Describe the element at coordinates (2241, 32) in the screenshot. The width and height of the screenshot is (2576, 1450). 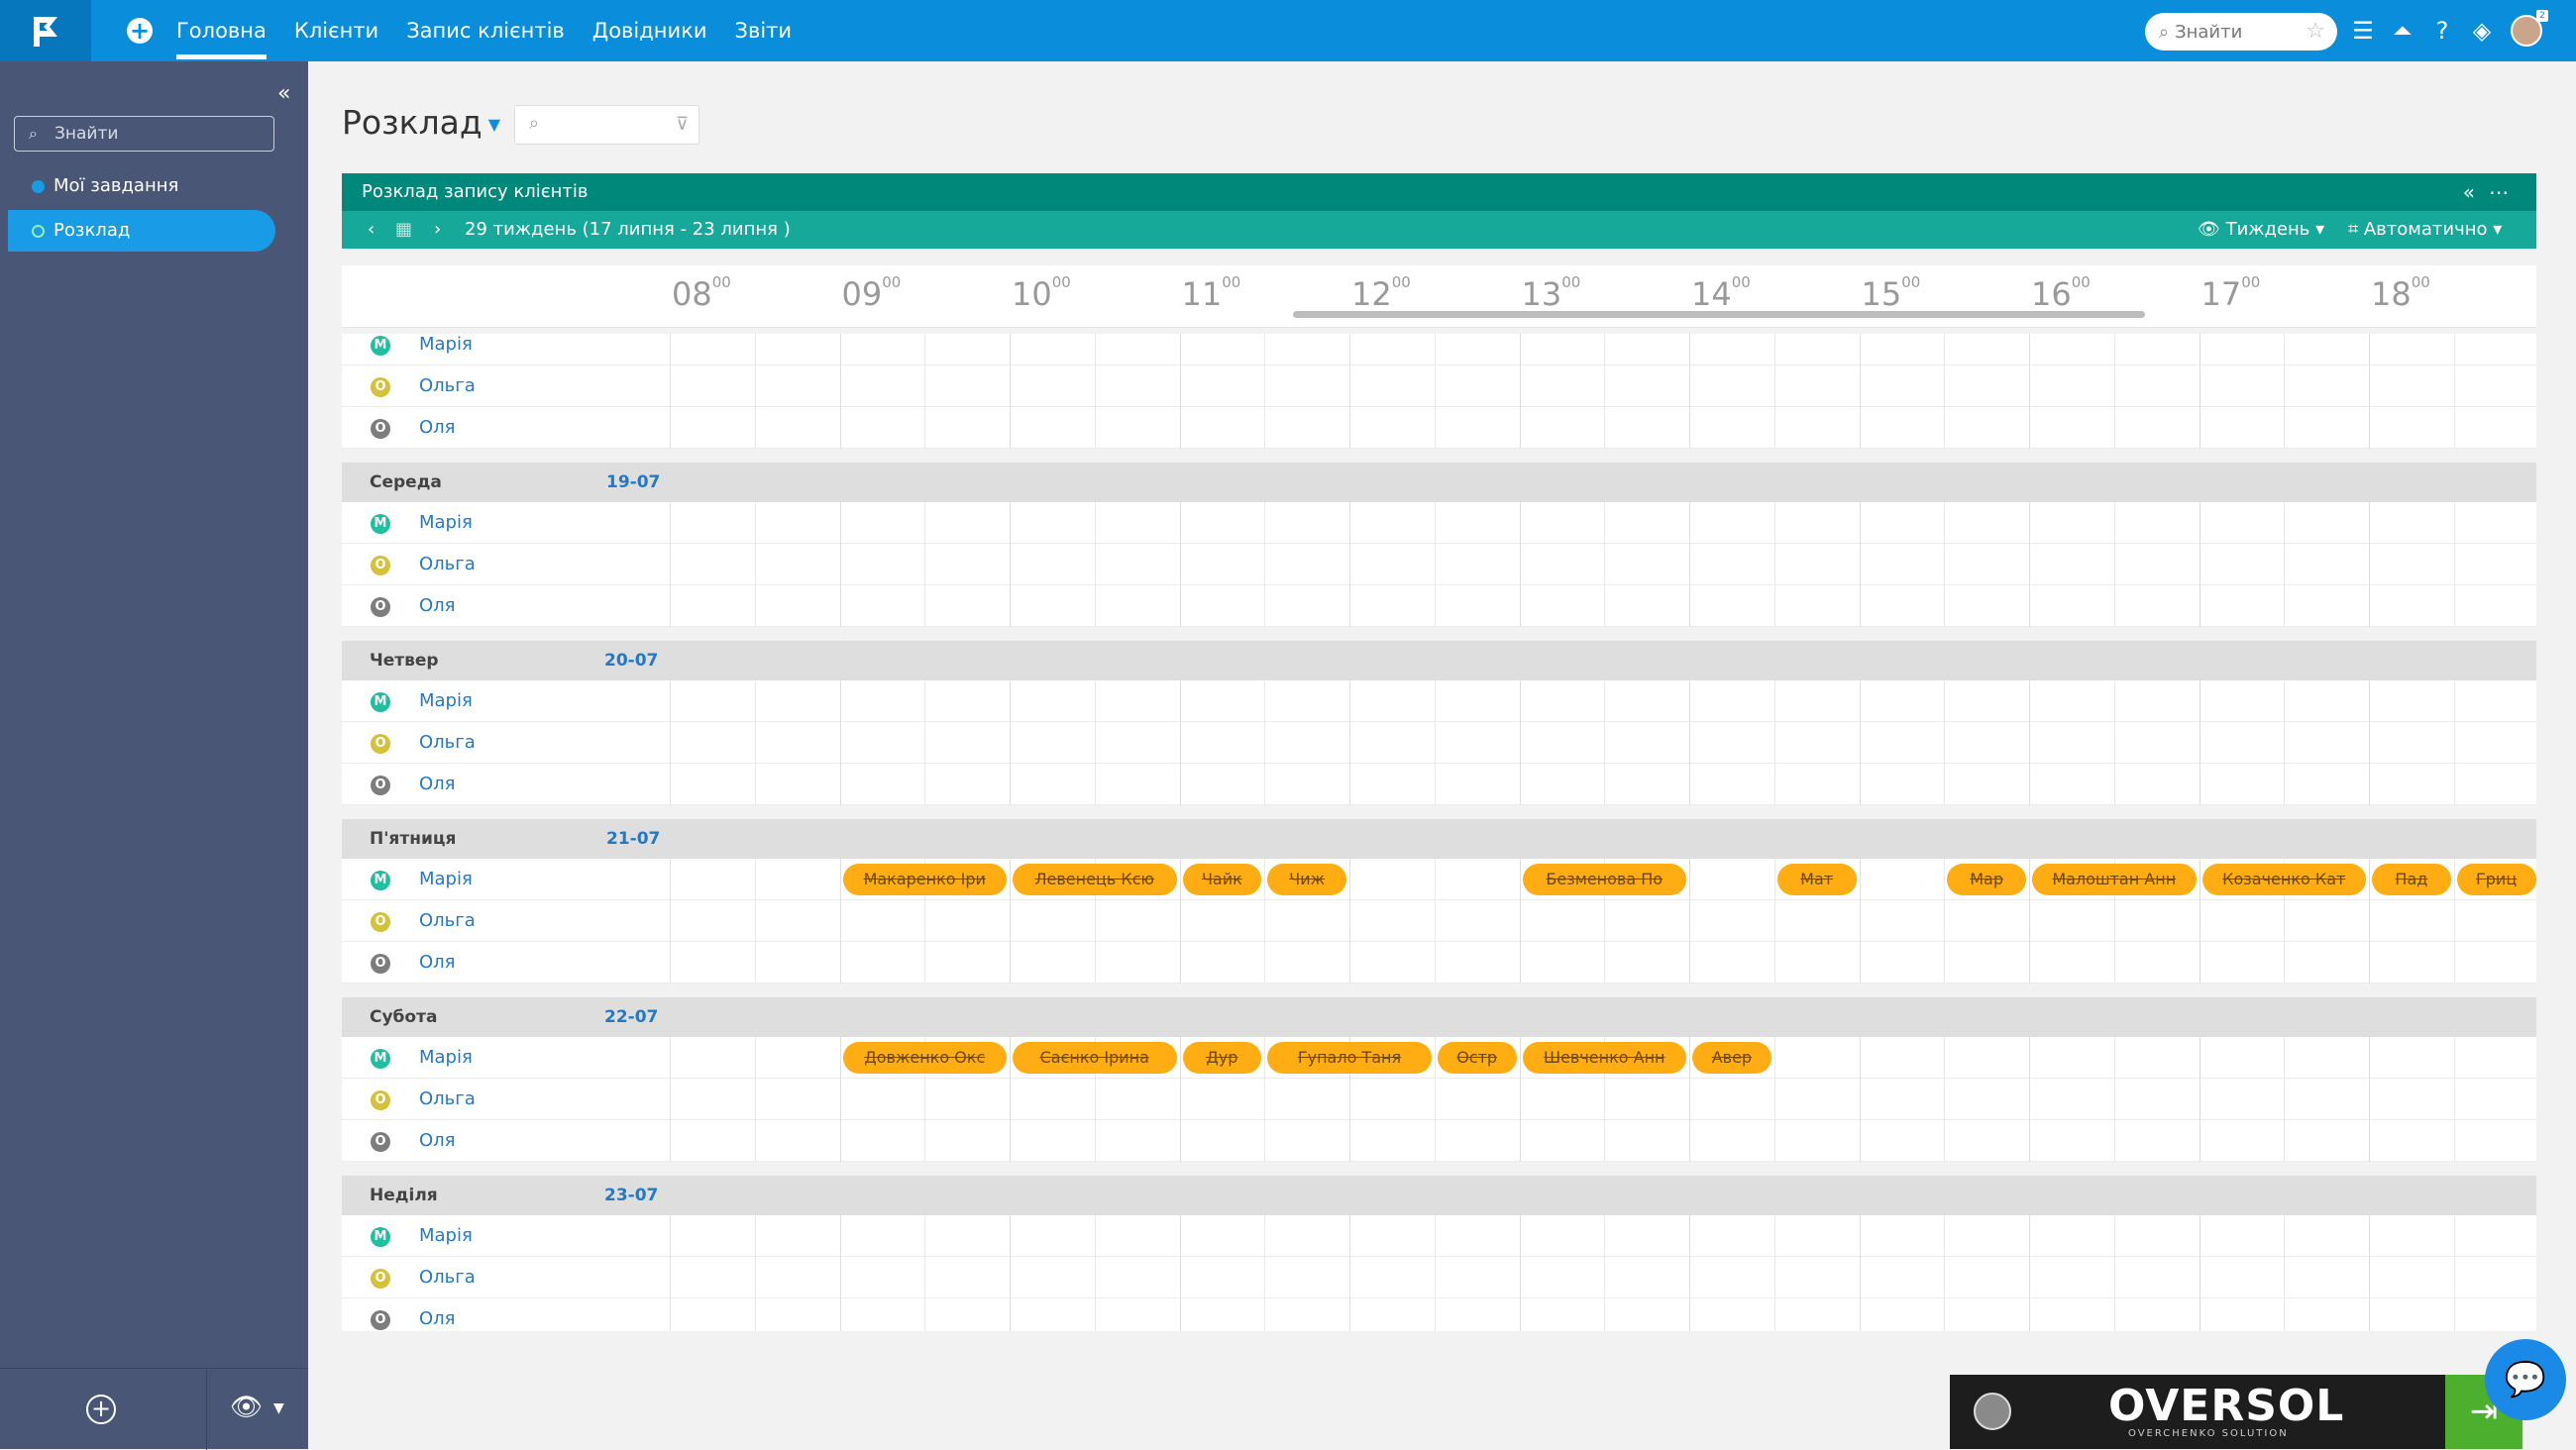
I see `global-search-input: ⌕ Знайти ☆` at that location.